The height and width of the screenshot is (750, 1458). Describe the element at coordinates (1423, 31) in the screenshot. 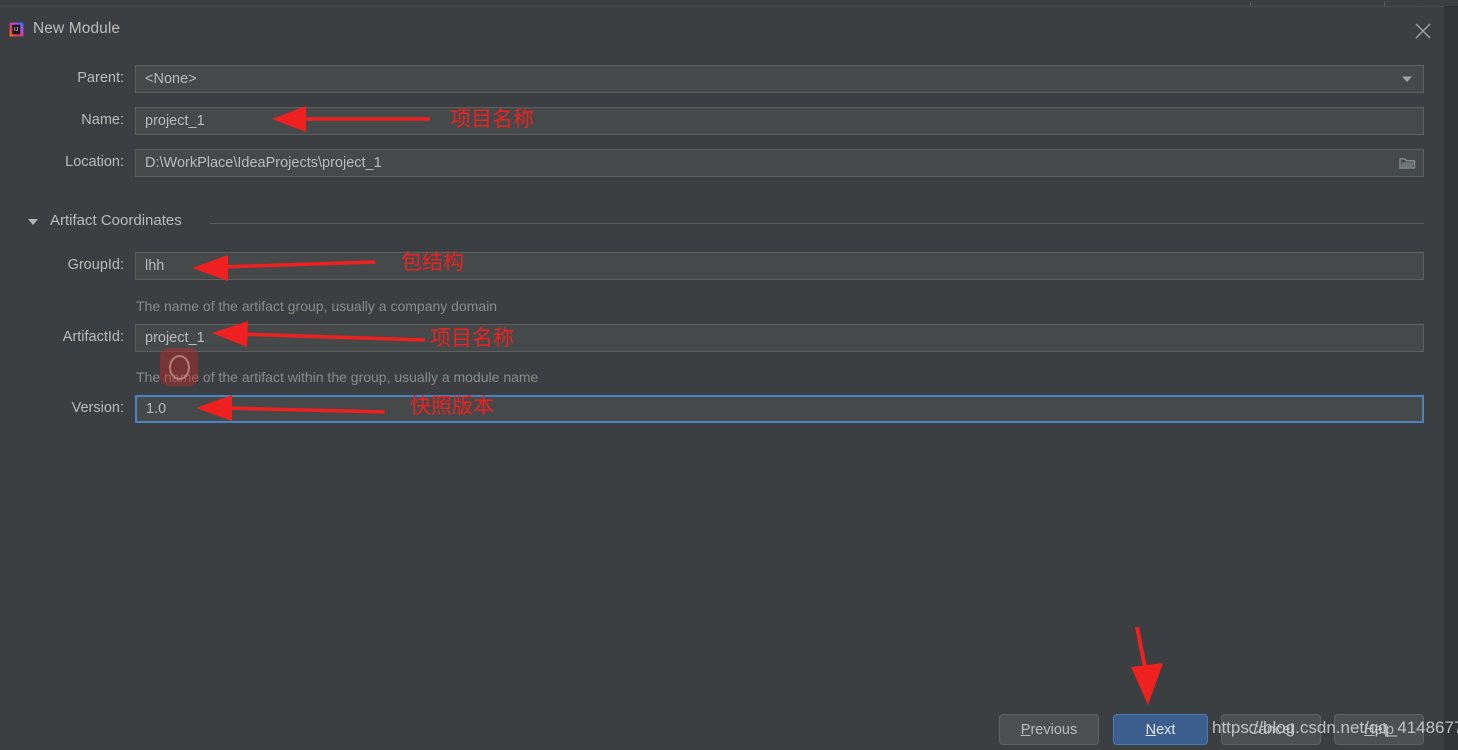

I see `close-icon` at that location.